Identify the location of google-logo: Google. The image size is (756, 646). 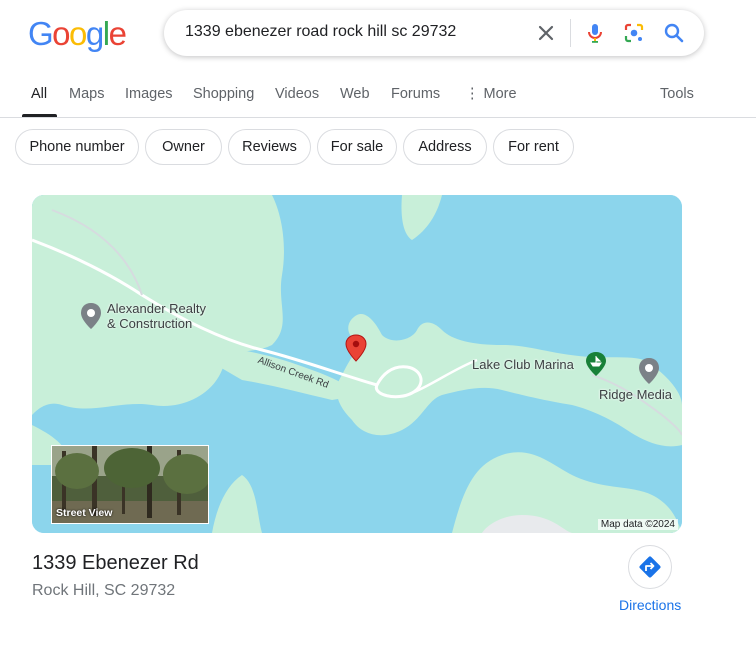
(77, 33).